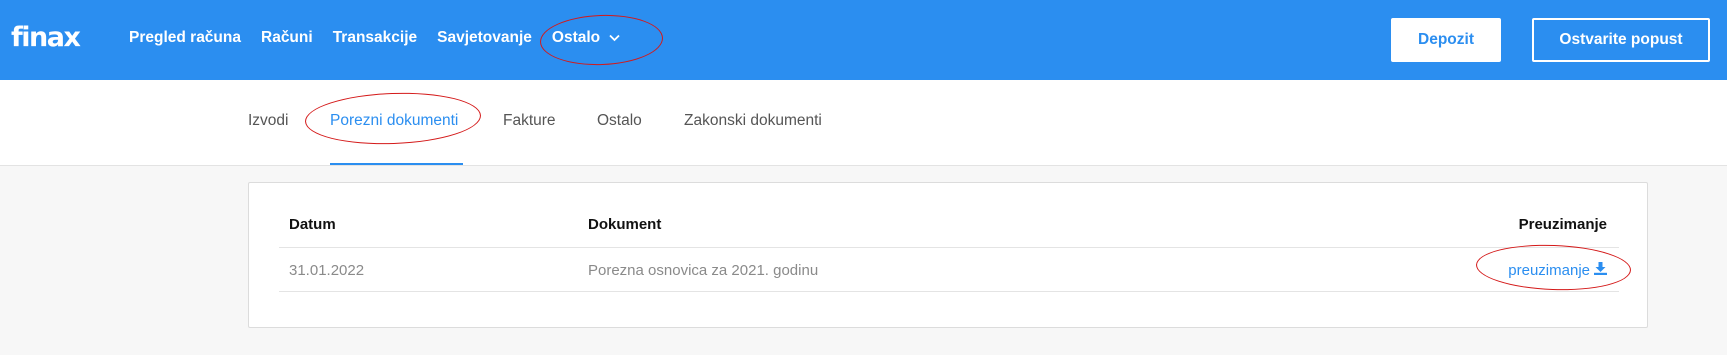  Describe the element at coordinates (703, 270) in the screenshot. I see `row-document-name: Porezna osnovica za 2021. godinu` at that location.